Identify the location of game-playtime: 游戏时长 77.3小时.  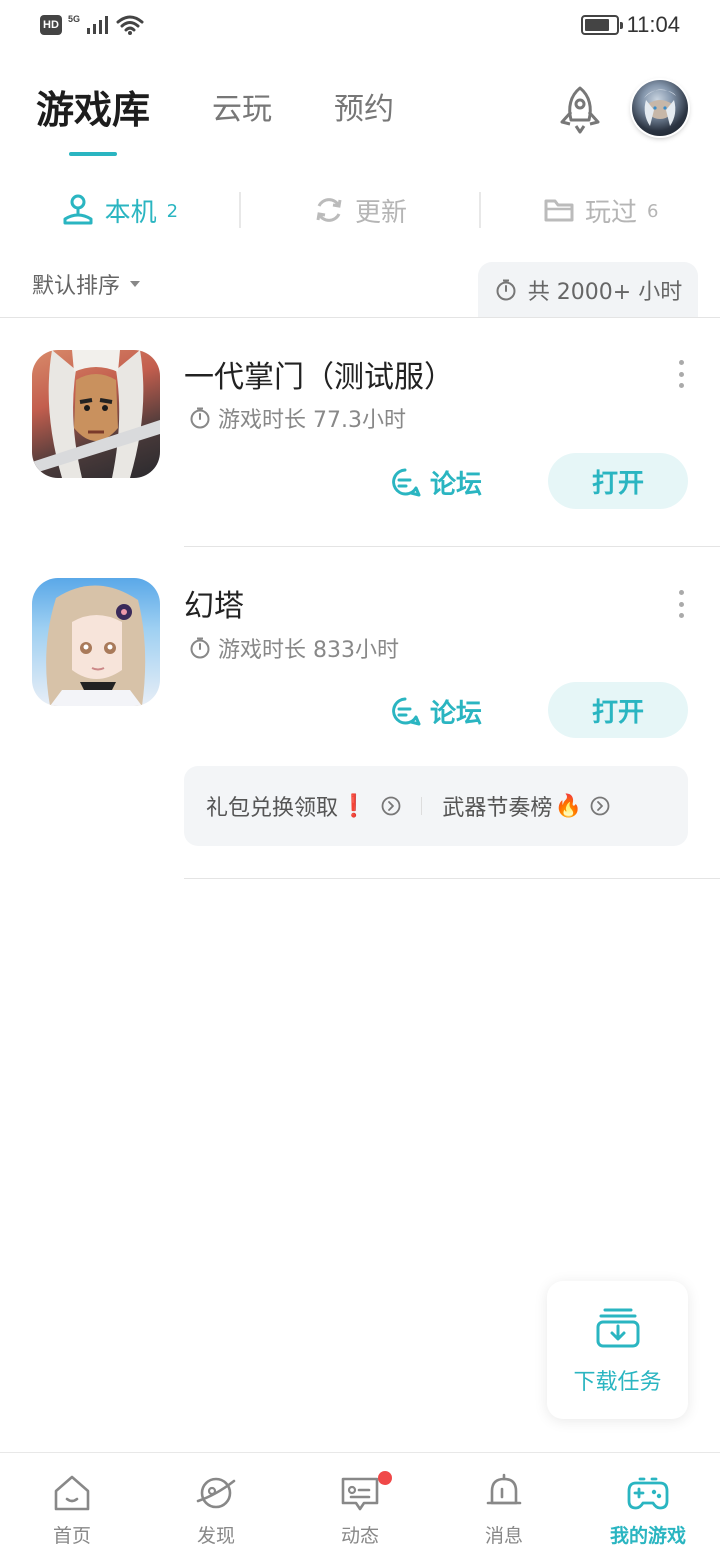
(297, 418).